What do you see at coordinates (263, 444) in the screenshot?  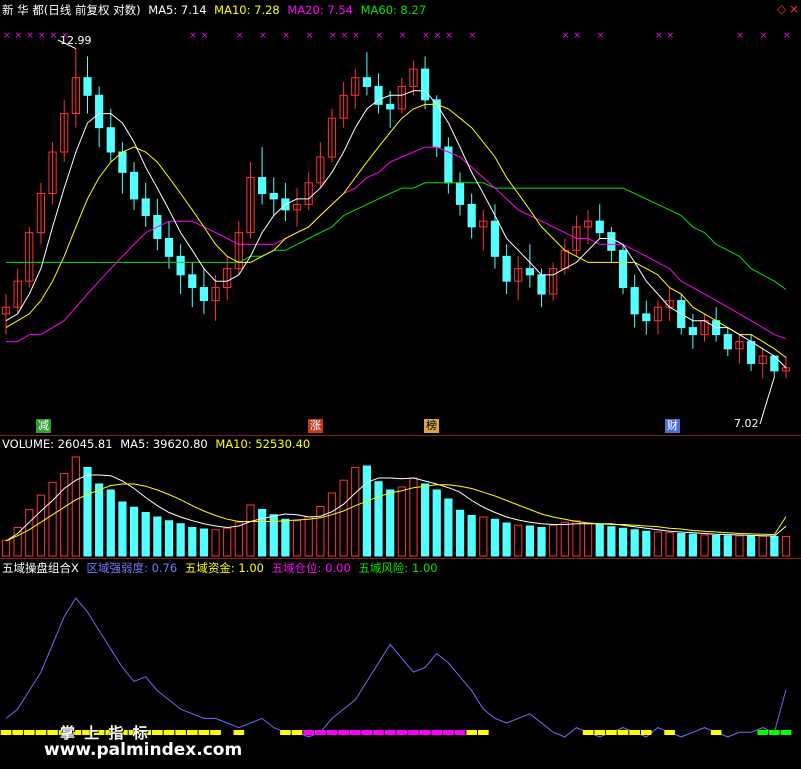 I see `vol-ma10-legend: MA10: 52530.40` at bounding box center [263, 444].